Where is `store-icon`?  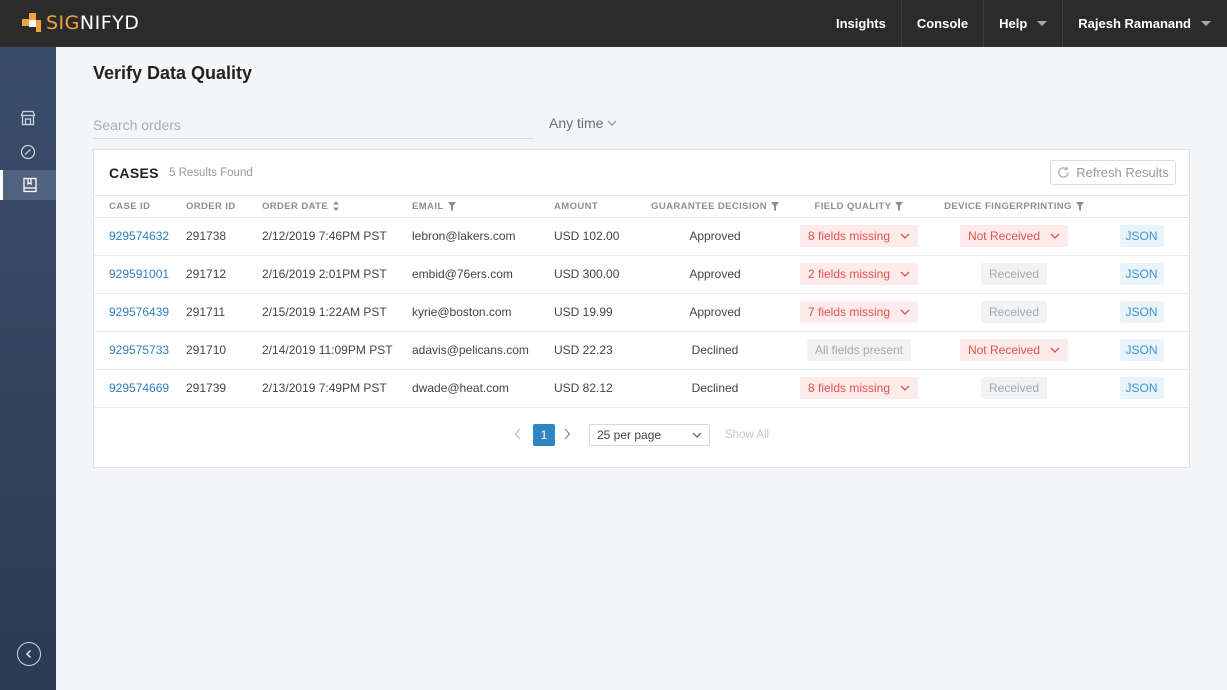 store-icon is located at coordinates (28, 118).